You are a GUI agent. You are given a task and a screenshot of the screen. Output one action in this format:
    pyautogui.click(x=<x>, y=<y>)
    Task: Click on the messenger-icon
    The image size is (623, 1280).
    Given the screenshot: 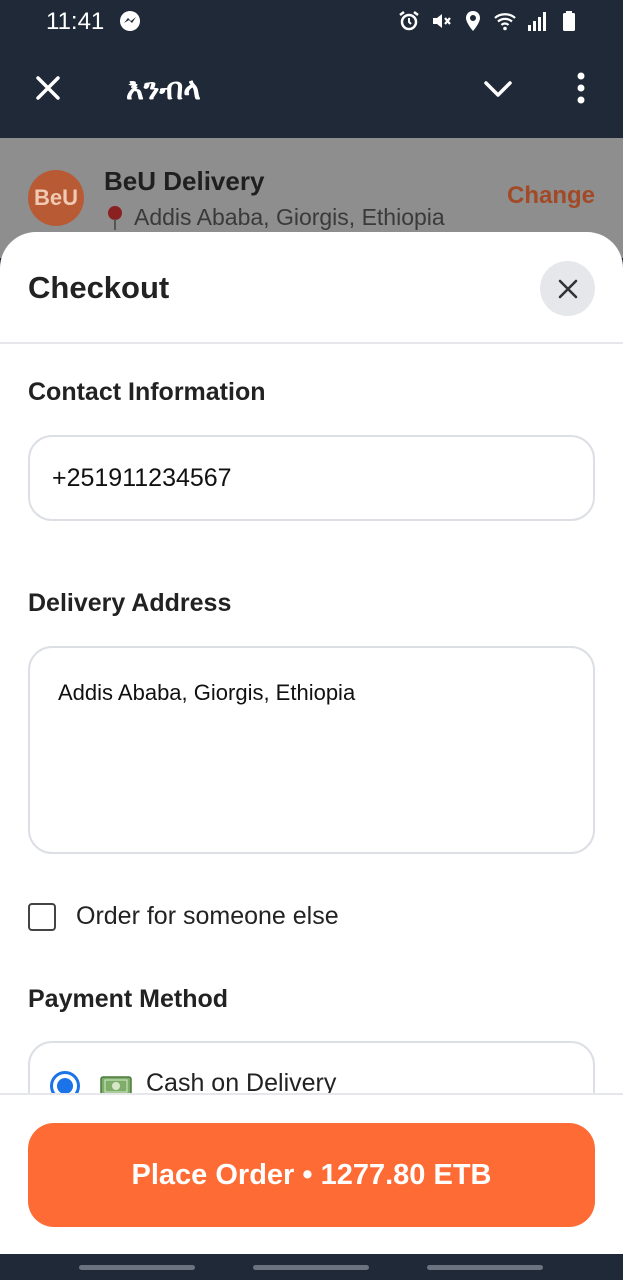 What is the action you would take?
    pyautogui.click(x=130, y=21)
    